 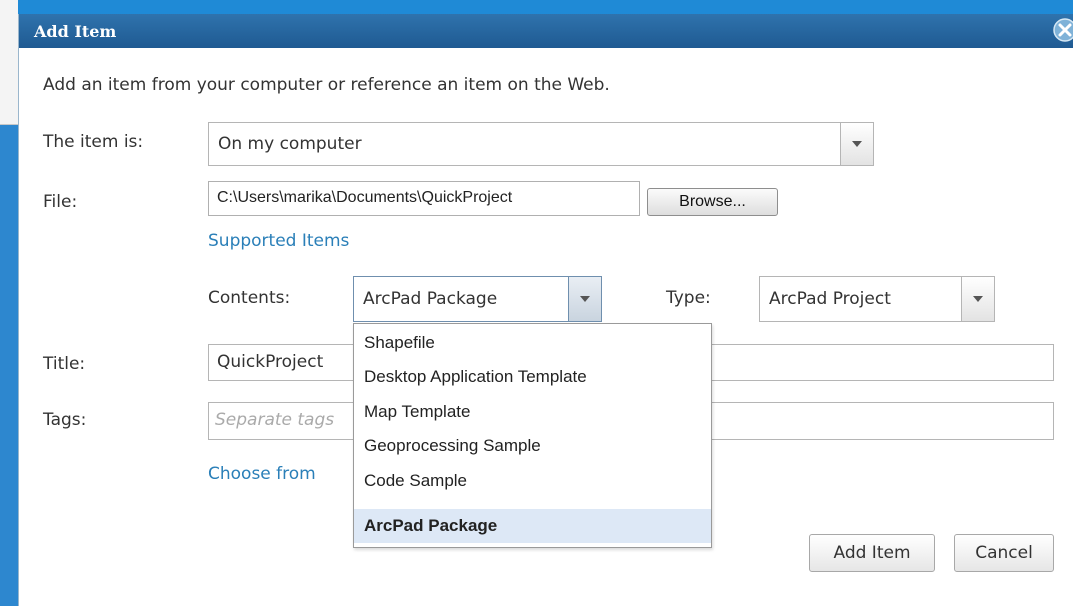 I want to click on contents-select: ArcPad Package, so click(x=477, y=299).